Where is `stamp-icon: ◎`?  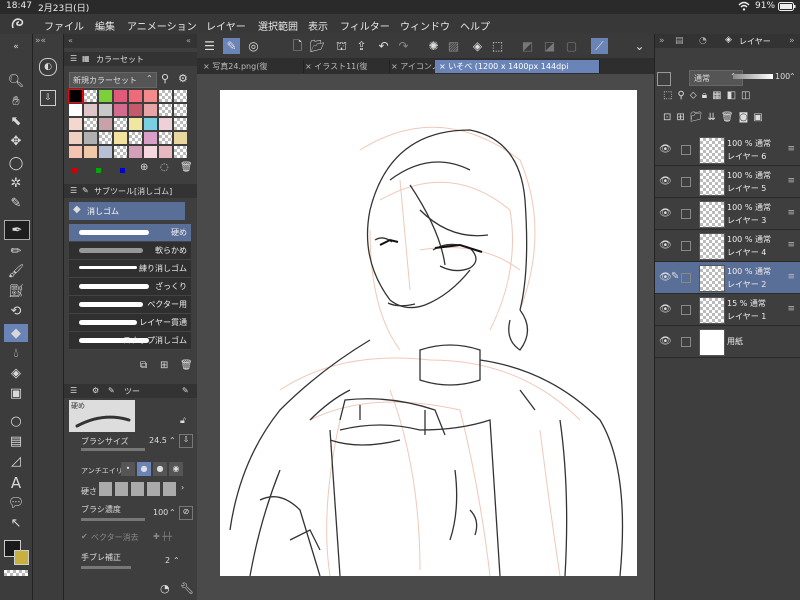
stamp-icon: ◎ is located at coordinates (253, 46).